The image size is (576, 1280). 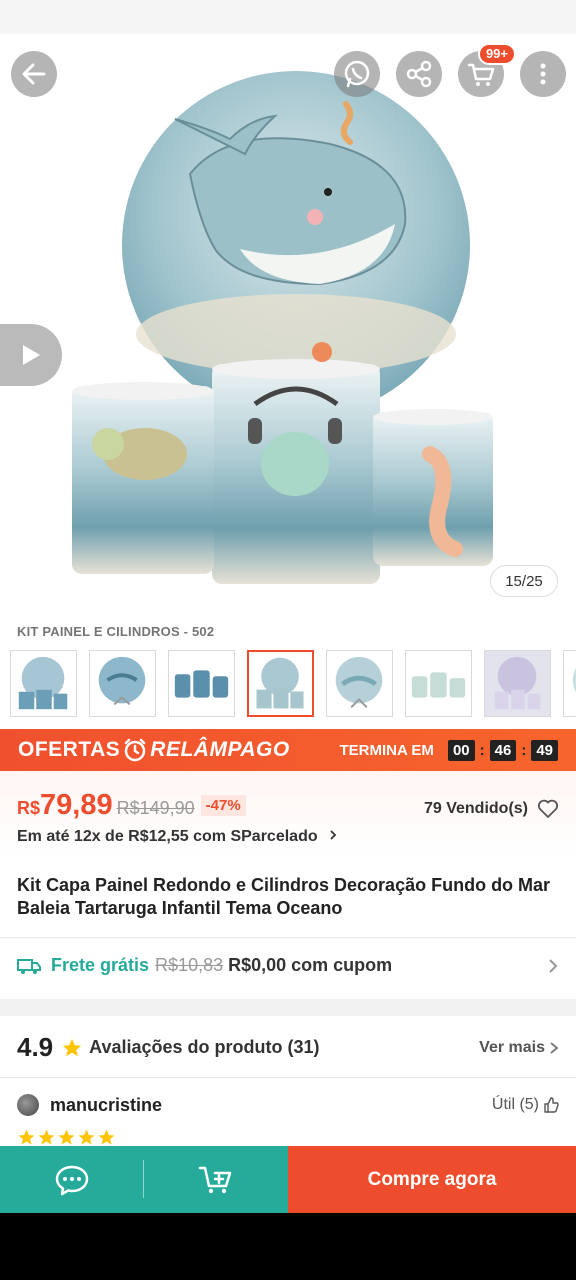 What do you see at coordinates (386, 750) in the screenshot?
I see `flash-ends-label: TERMINA EM` at bounding box center [386, 750].